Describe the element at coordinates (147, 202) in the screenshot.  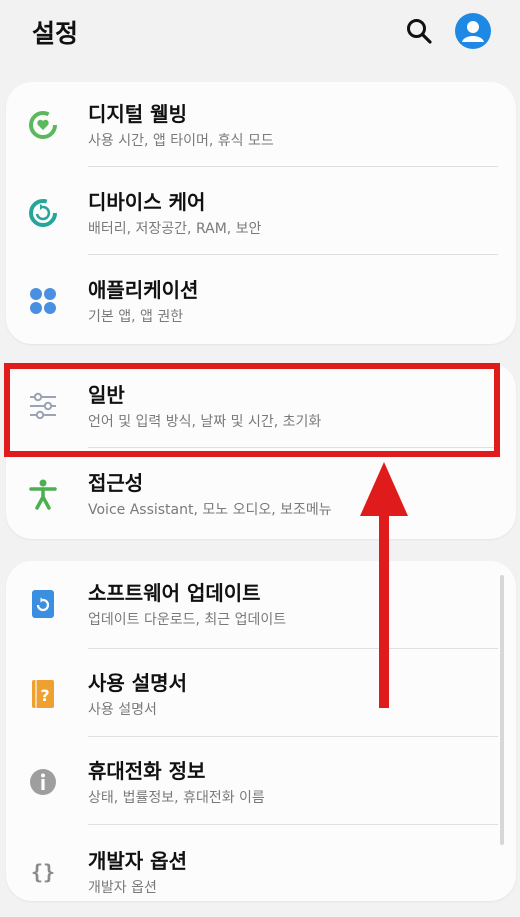
I see `item-title: 디바이스 케어` at that location.